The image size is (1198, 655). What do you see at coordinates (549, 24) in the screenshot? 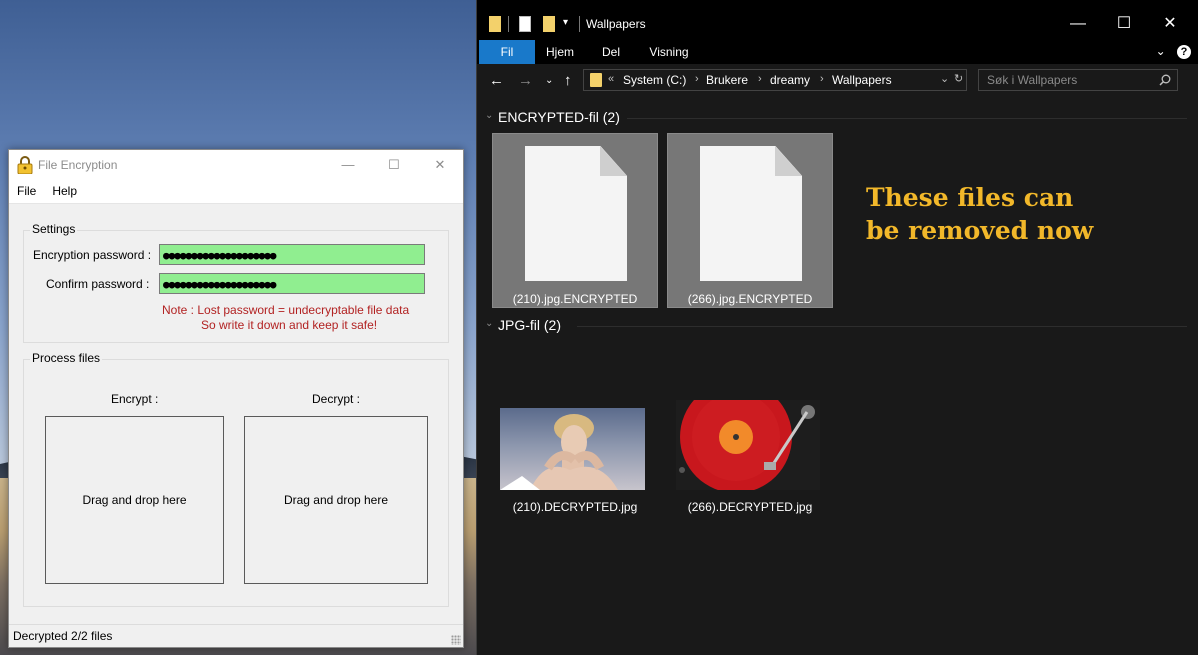
I see `new-folder-icon` at bounding box center [549, 24].